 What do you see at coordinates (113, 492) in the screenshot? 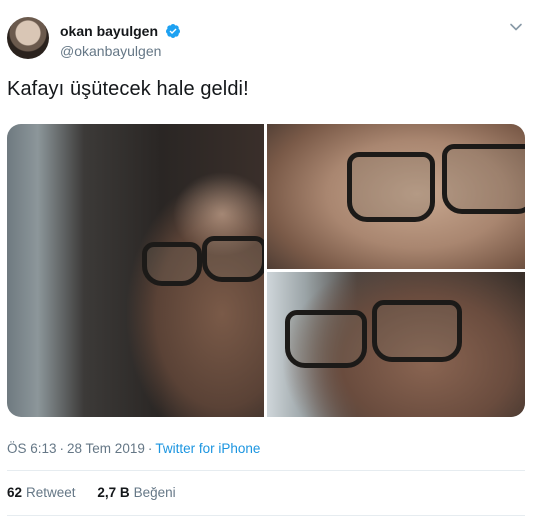
I see `likes-count: 2,7 B` at bounding box center [113, 492].